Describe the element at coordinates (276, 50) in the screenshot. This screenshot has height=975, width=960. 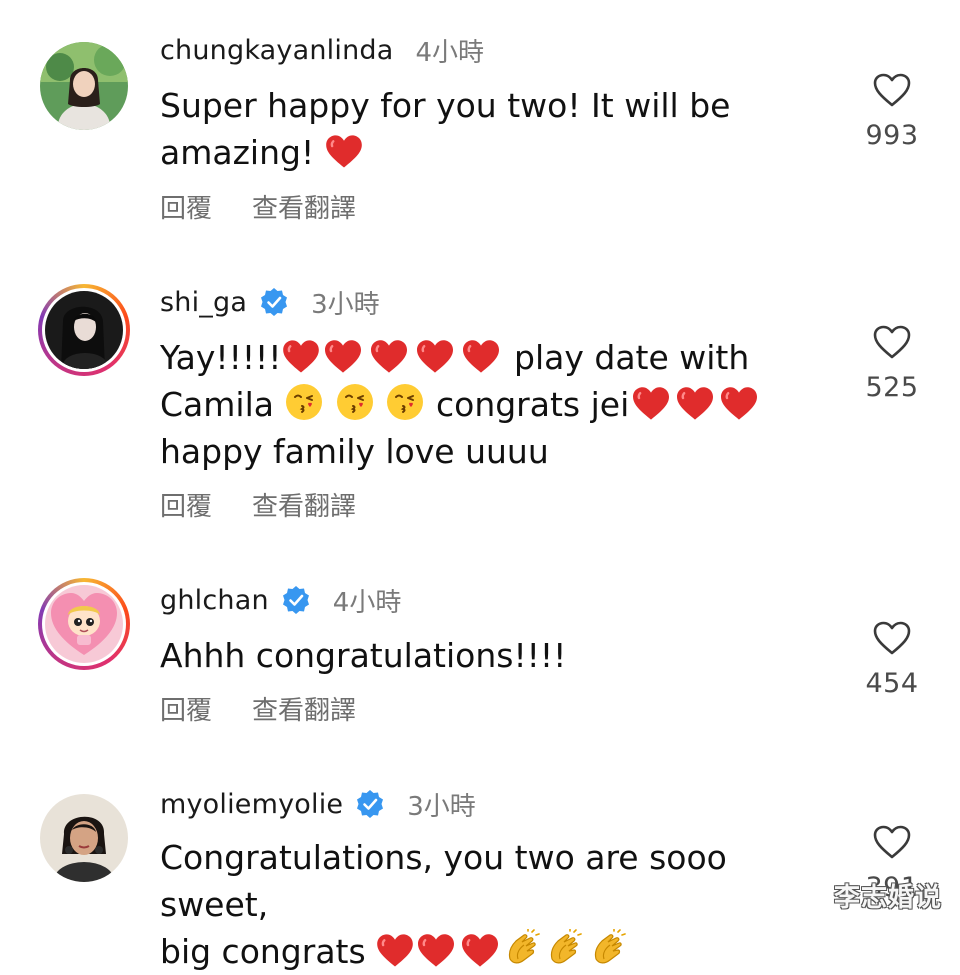
I see `username: chungkayanlinda` at that location.